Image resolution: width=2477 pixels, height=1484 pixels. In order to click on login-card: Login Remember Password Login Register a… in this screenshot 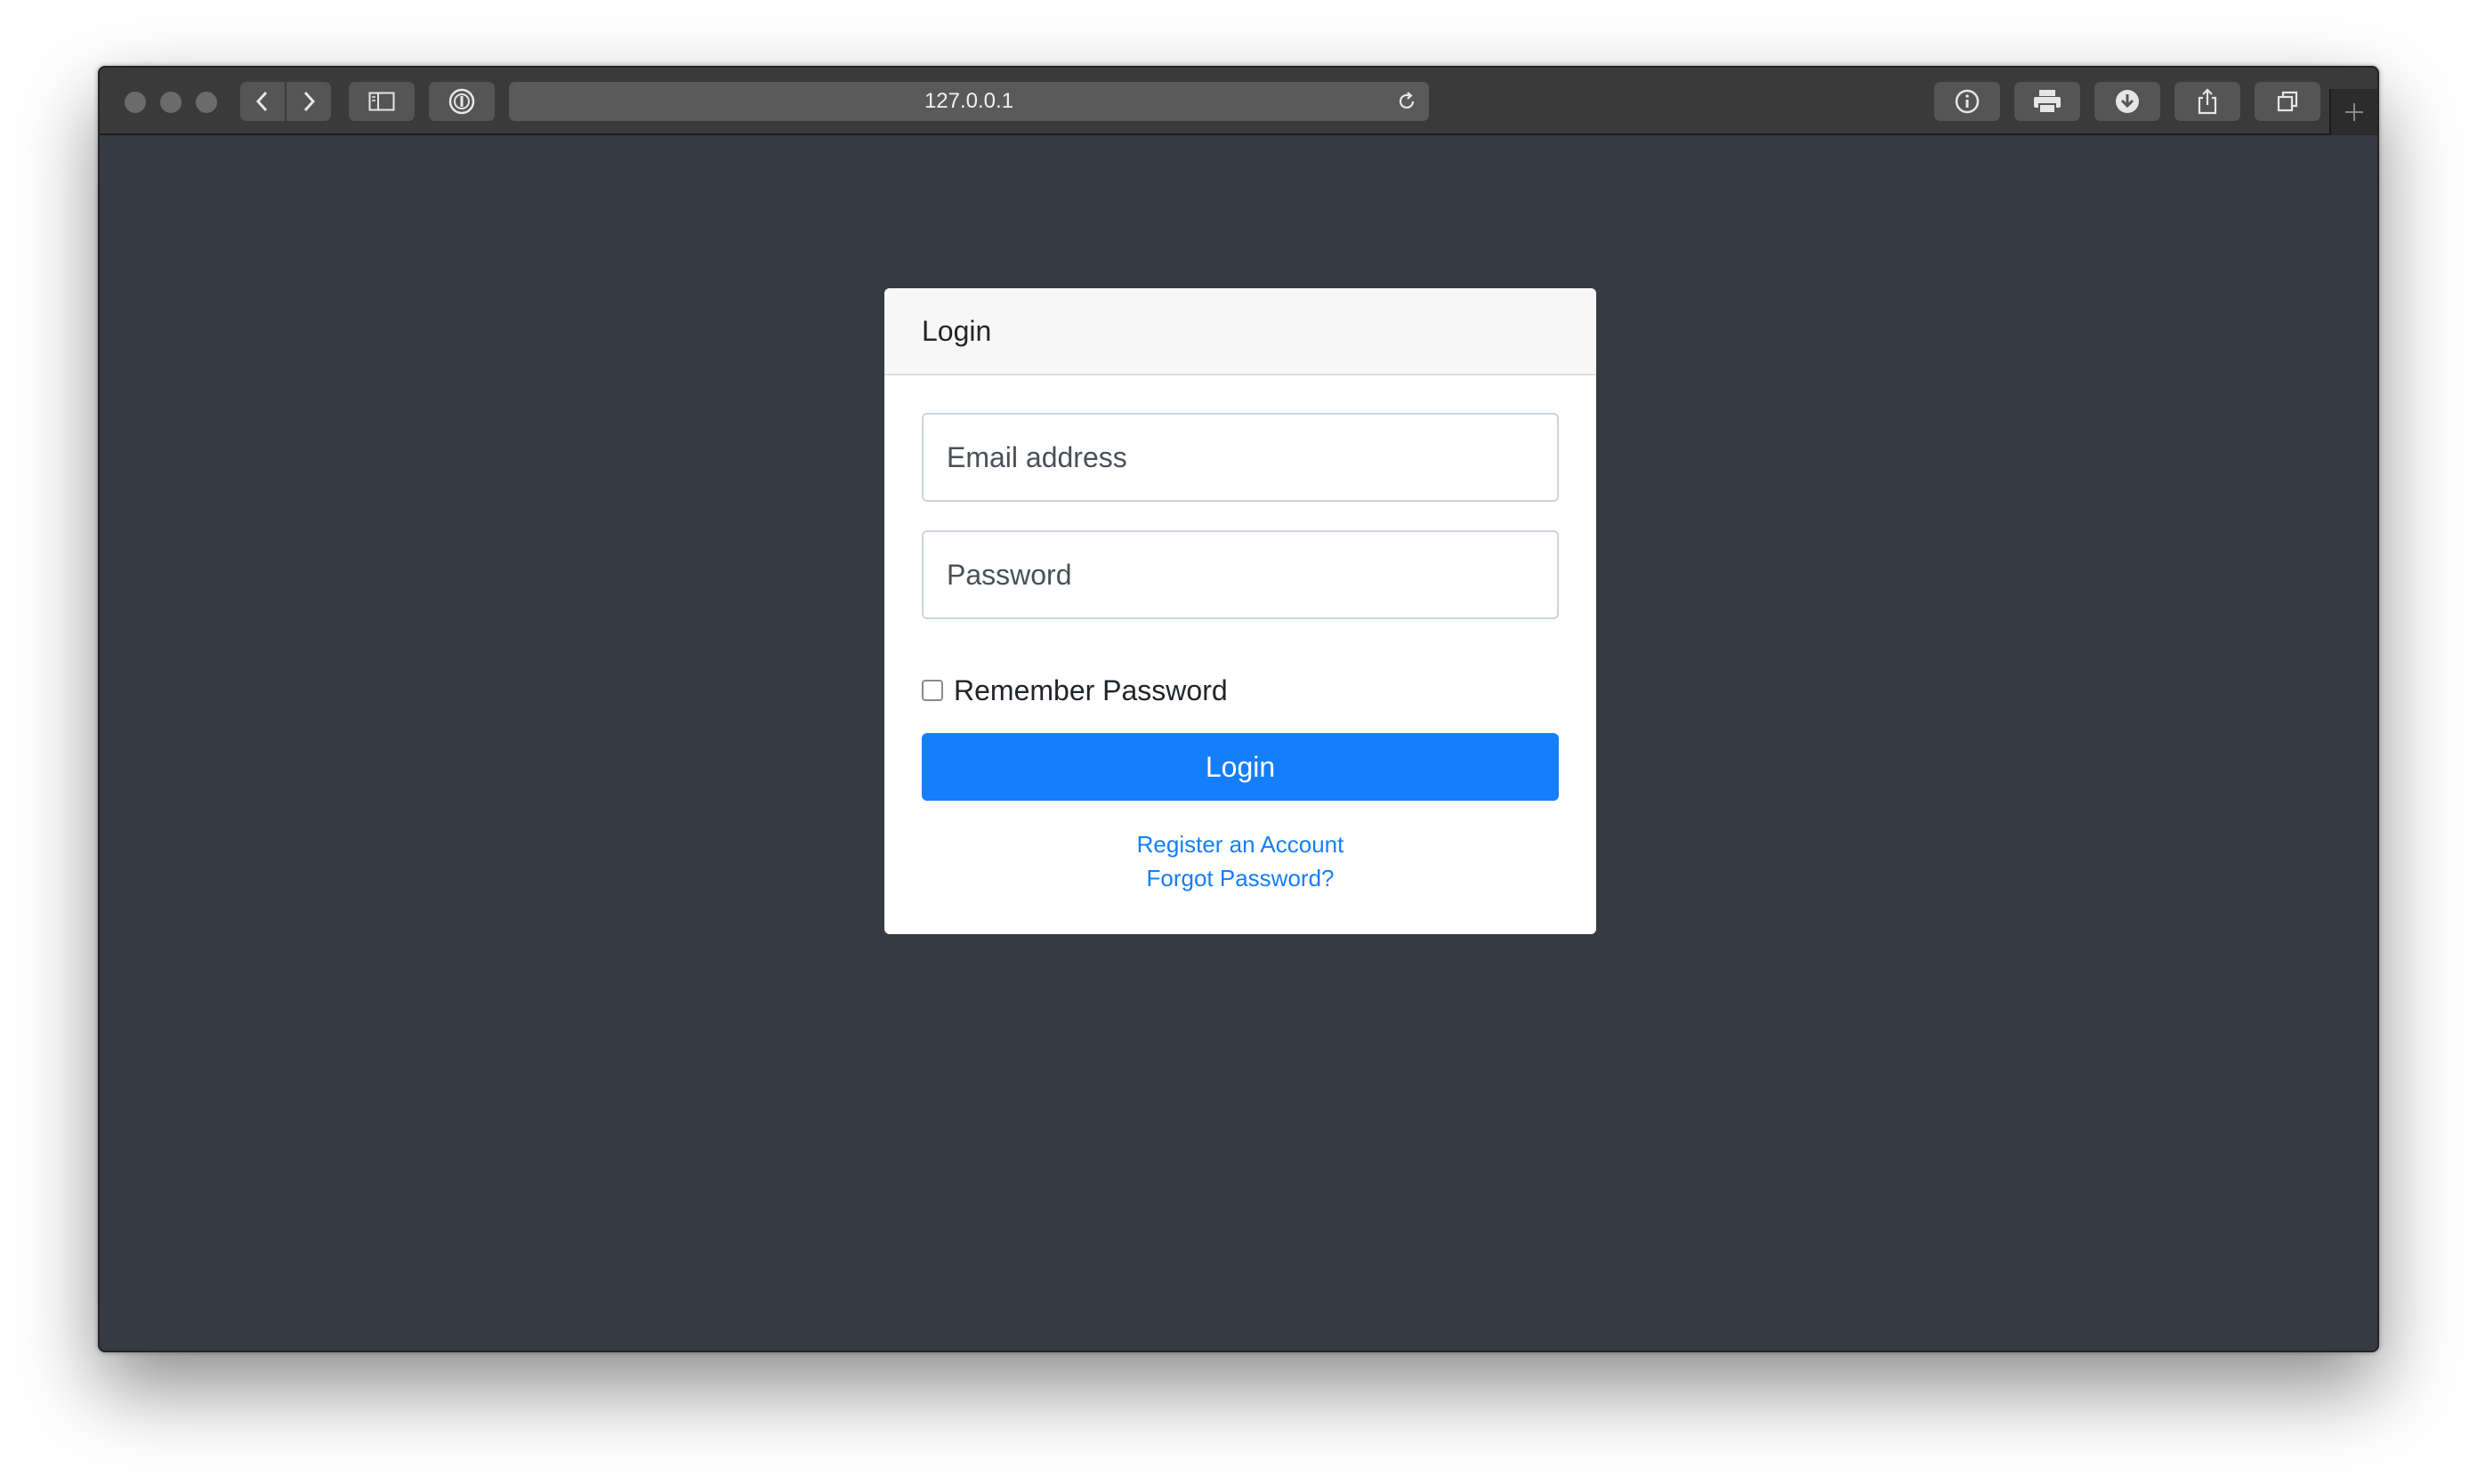, I will do `click(1240, 611)`.